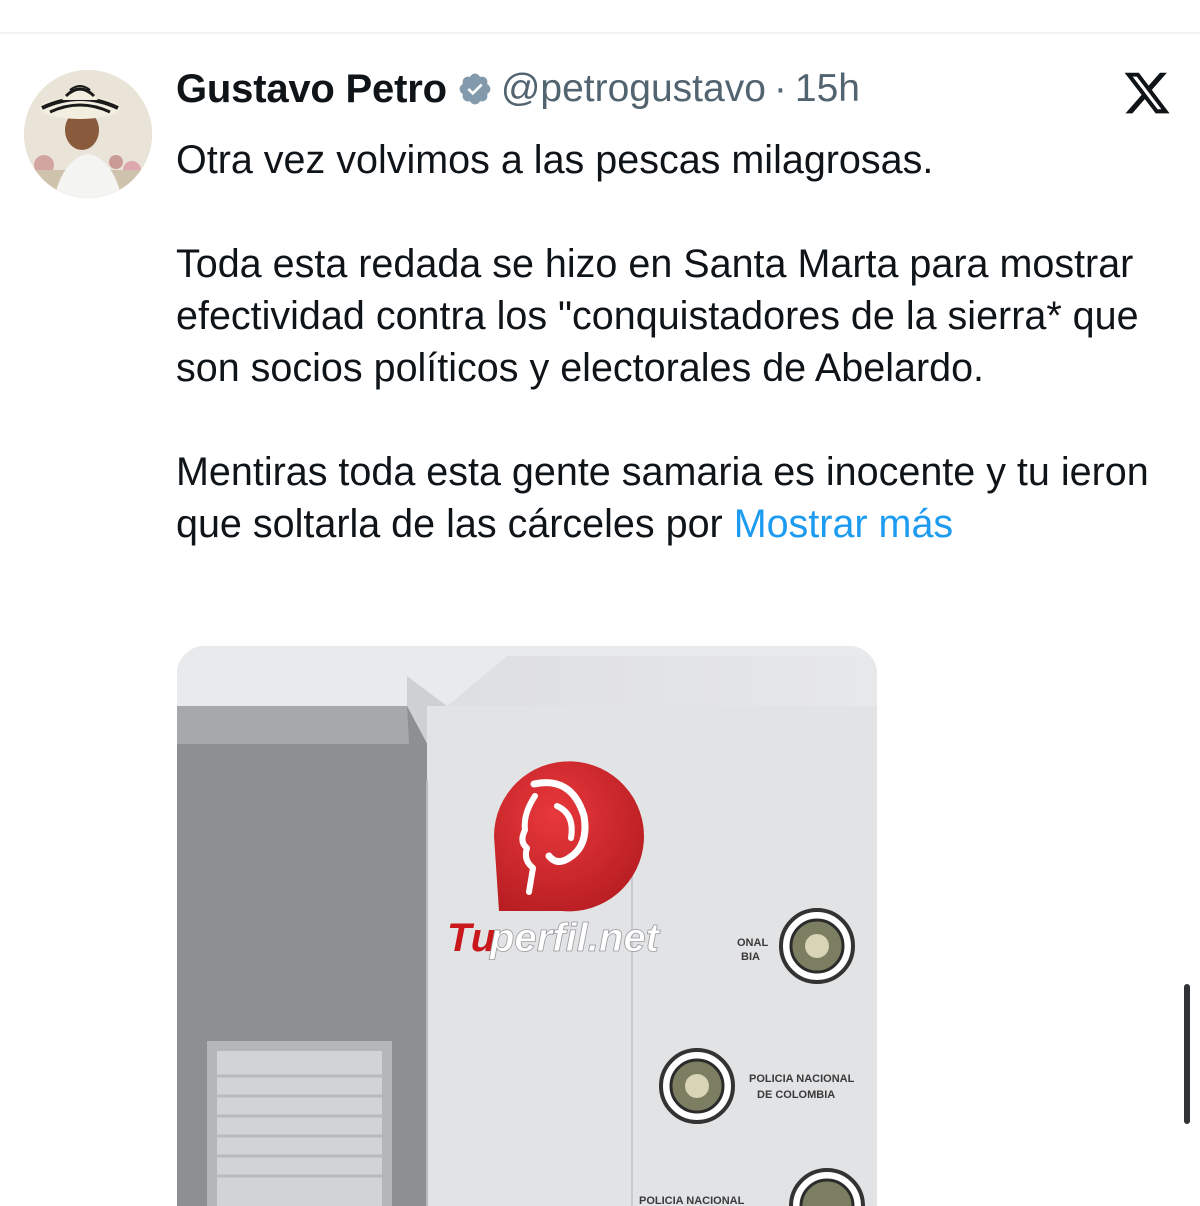 This screenshot has height=1206, width=1200. What do you see at coordinates (843, 524) in the screenshot?
I see `show-more-link: Mostrar más` at bounding box center [843, 524].